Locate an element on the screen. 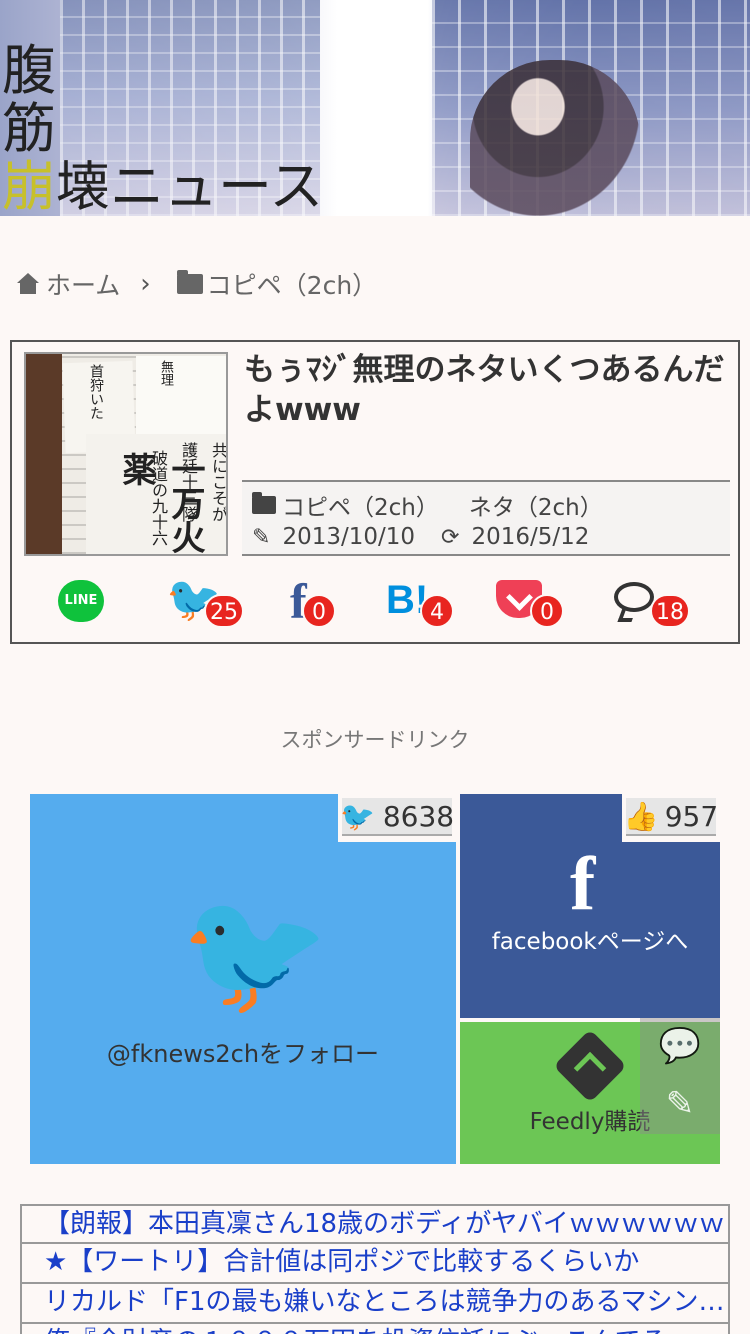 The width and height of the screenshot is (750, 1334). facebook-like-count-box: 👍 957 is located at coordinates (671, 818).